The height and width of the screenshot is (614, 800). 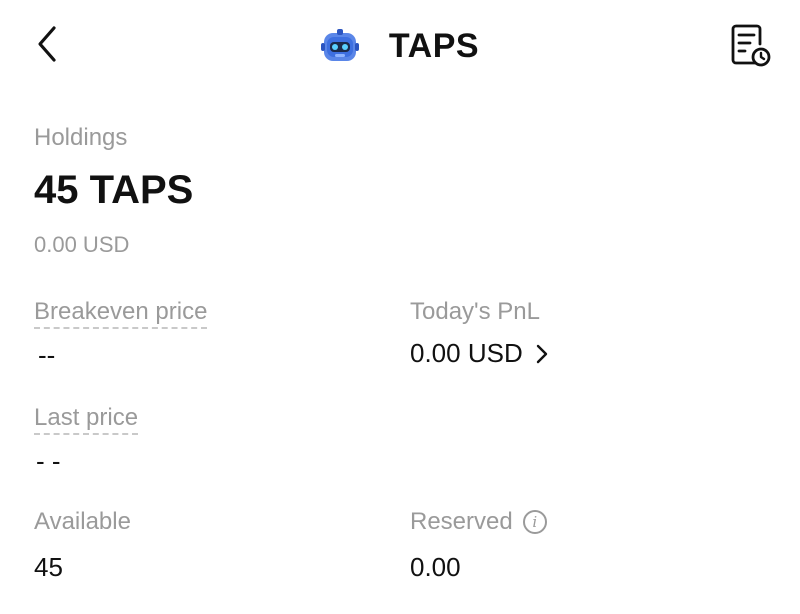 I want to click on breakeven-price-label: Breakeven price, so click(x=121, y=313).